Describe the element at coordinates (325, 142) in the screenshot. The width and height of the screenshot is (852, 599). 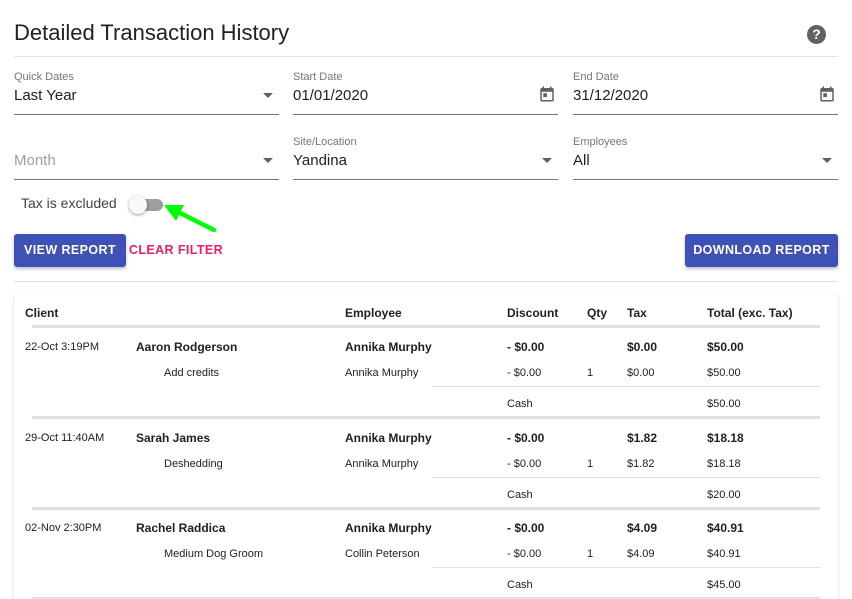
I see `site-location-label: Site/Location` at that location.